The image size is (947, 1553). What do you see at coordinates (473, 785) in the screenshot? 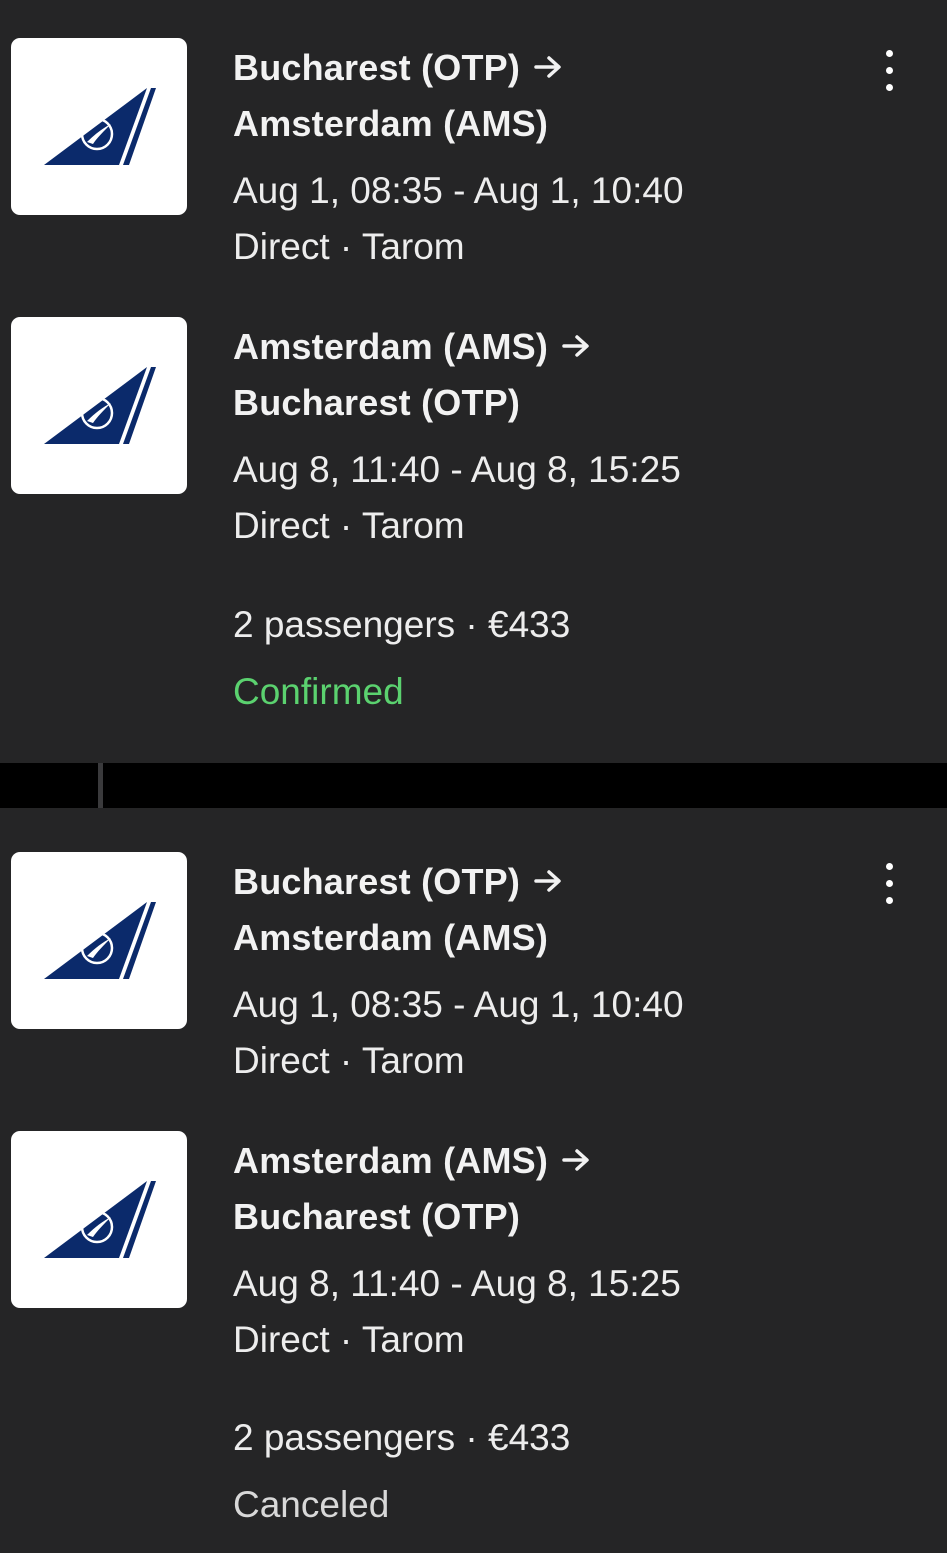
I see `section-divider` at bounding box center [473, 785].